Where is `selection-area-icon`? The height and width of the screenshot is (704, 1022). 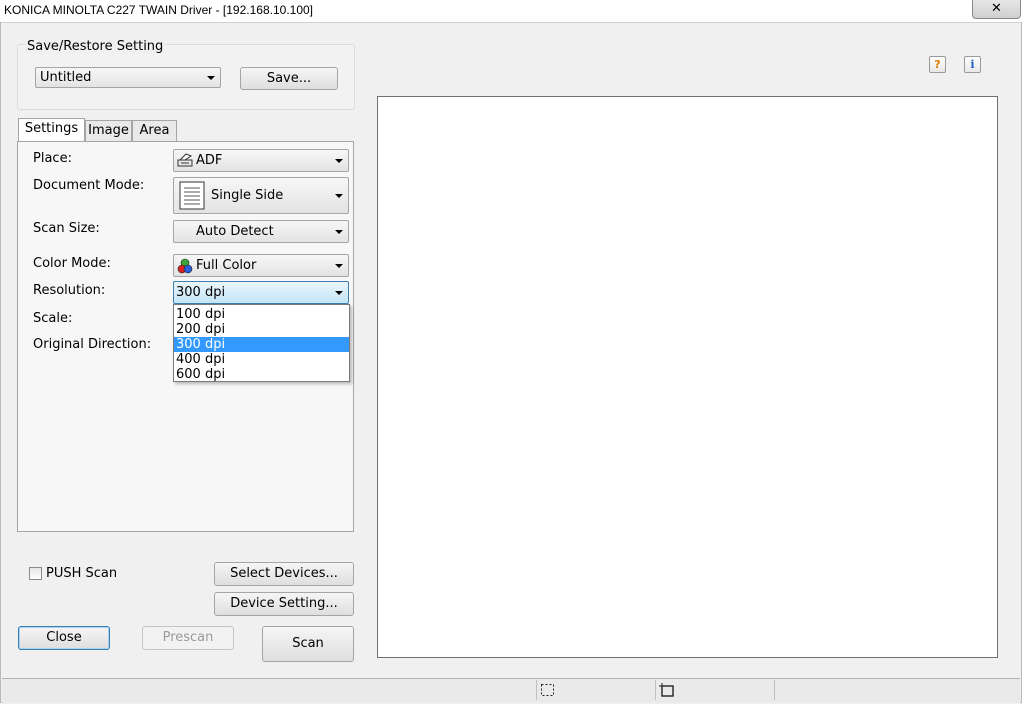
selection-area-icon is located at coordinates (547, 692).